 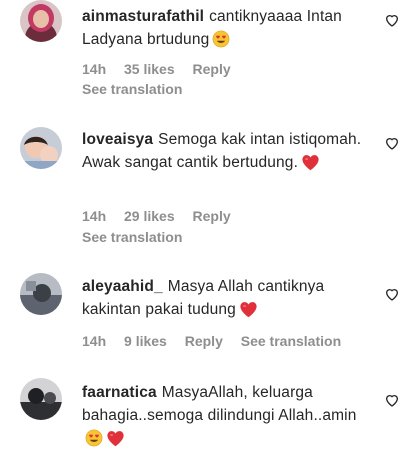 I want to click on comment-meta: 14h 35 likes Reply, so click(x=163, y=69).